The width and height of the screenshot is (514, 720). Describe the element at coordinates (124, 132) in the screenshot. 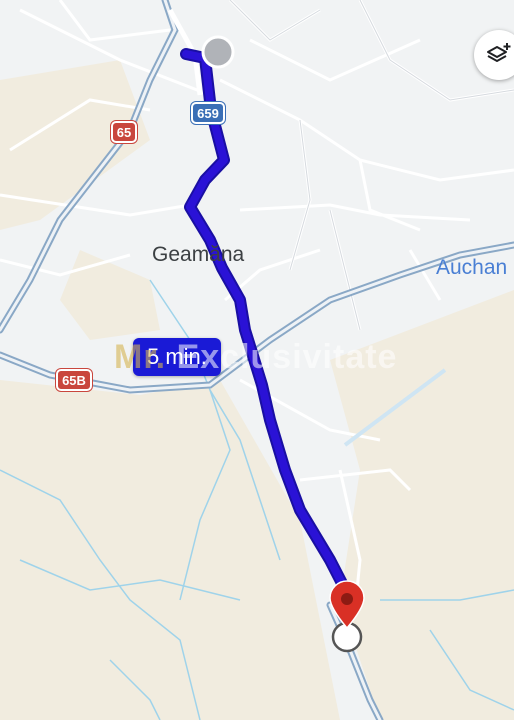

I see `road-shield-65: 65` at that location.